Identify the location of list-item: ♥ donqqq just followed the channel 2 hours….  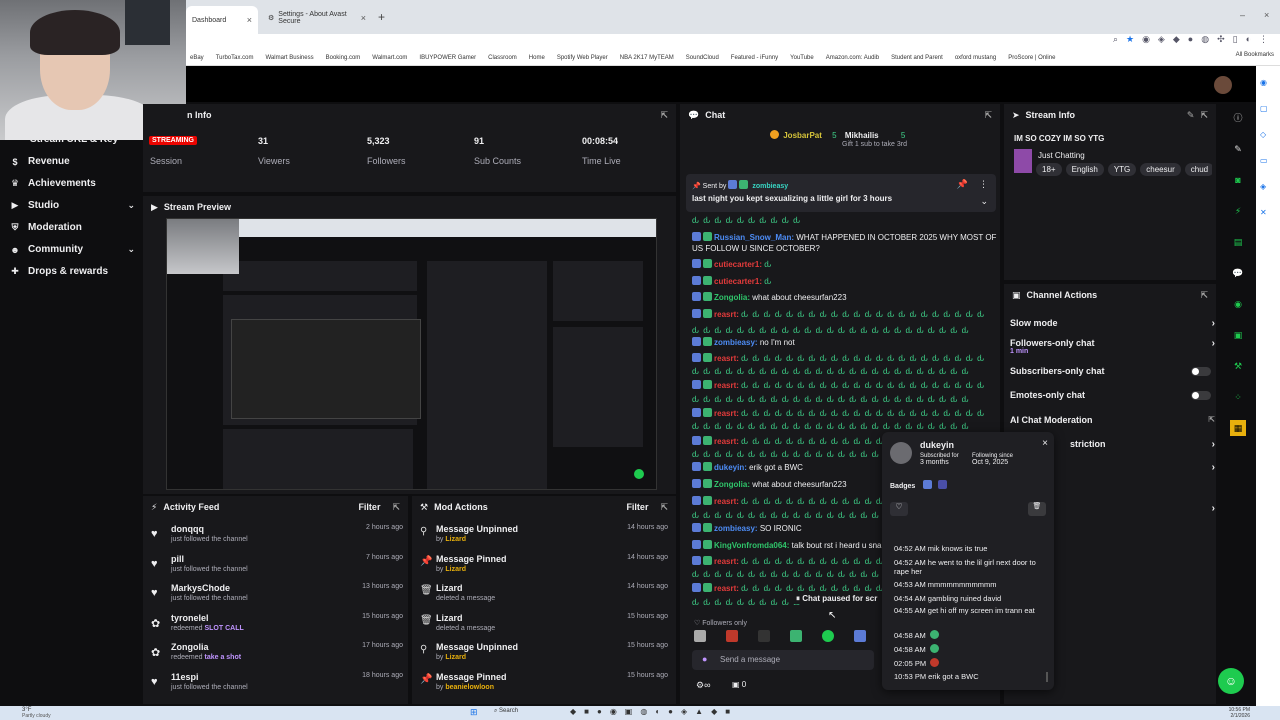
(273, 536).